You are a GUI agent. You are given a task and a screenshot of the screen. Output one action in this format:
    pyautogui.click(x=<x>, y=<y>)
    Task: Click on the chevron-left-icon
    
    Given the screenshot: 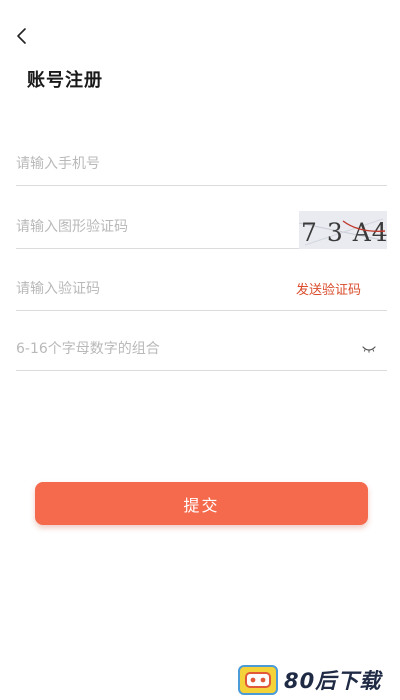 What is the action you would take?
    pyautogui.click(x=21, y=36)
    